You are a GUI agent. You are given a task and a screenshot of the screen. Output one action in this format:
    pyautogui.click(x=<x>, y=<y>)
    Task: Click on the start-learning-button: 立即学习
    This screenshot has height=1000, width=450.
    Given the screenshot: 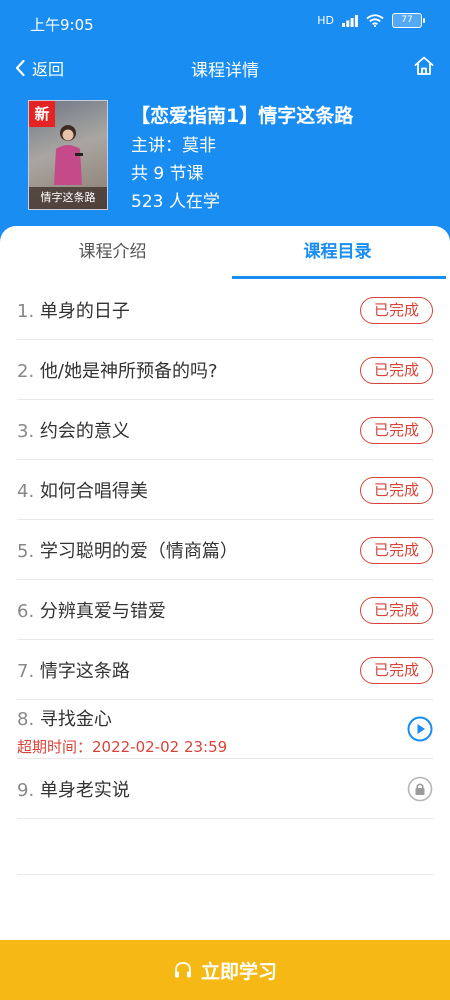 What is the action you would take?
    pyautogui.click(x=225, y=970)
    